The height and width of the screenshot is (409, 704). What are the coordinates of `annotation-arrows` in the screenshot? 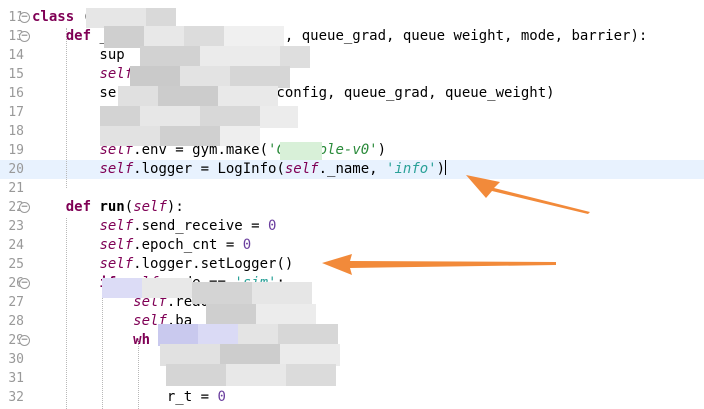 It's located at (456, 225).